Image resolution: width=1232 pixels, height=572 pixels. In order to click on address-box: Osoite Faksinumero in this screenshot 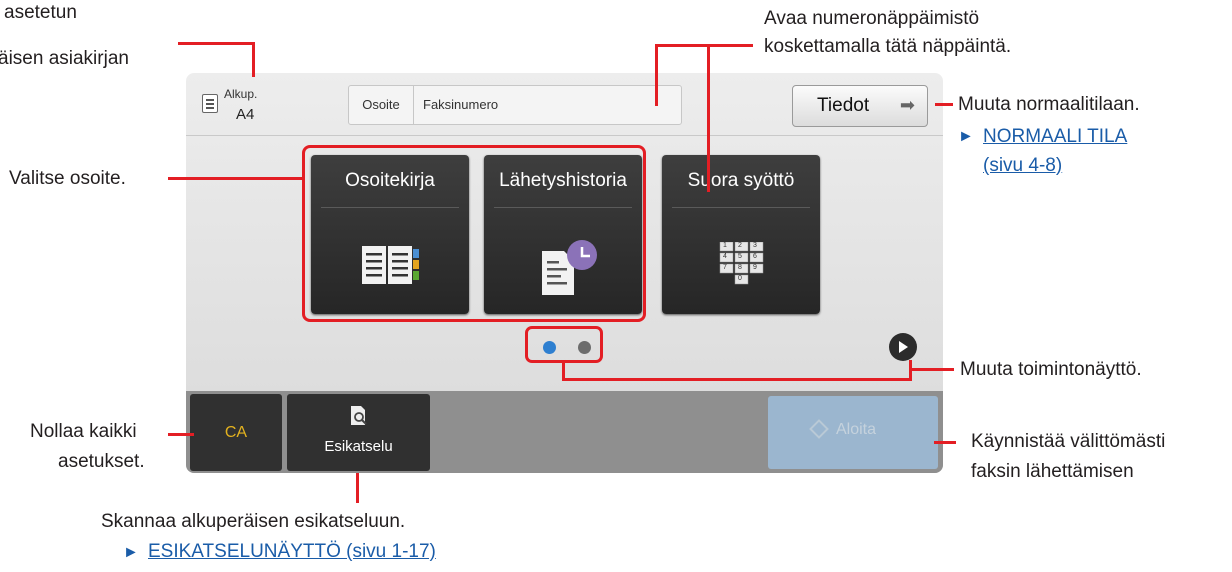, I will do `click(515, 105)`.